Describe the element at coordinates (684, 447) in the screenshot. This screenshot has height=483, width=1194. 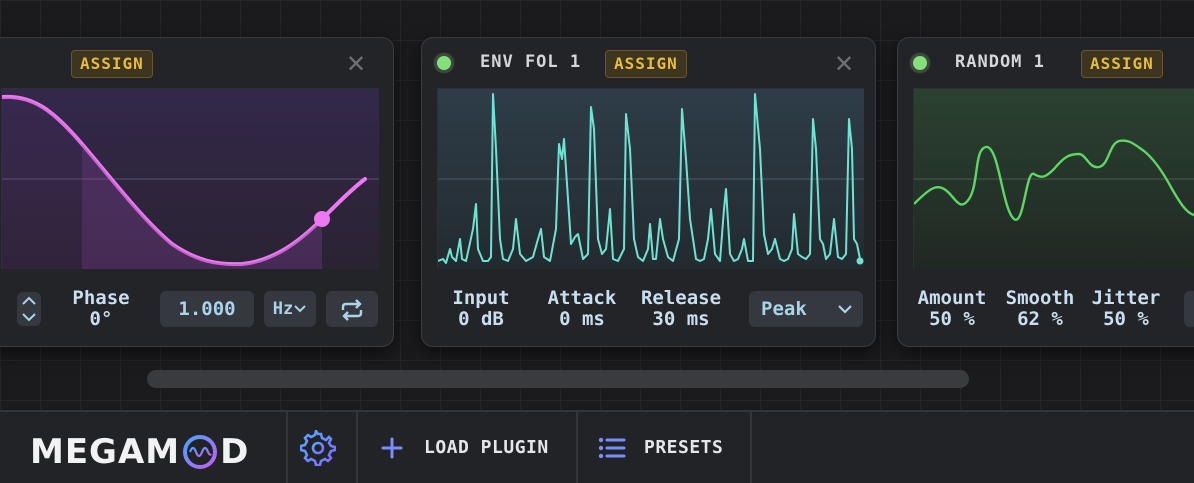
I see `presets-label: PRESETS` at that location.